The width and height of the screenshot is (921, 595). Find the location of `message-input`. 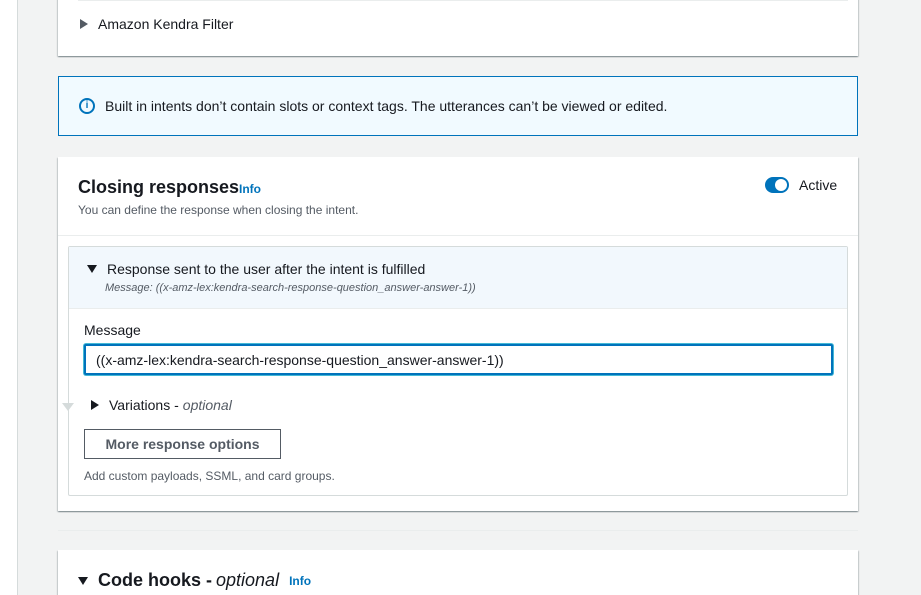

message-input is located at coordinates (458, 359).